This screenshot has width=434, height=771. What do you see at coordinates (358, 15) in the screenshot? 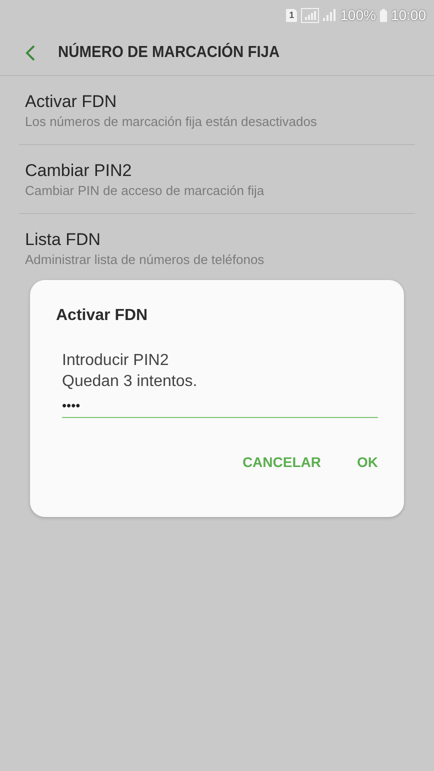
I see `battery-percent: 100%` at bounding box center [358, 15].